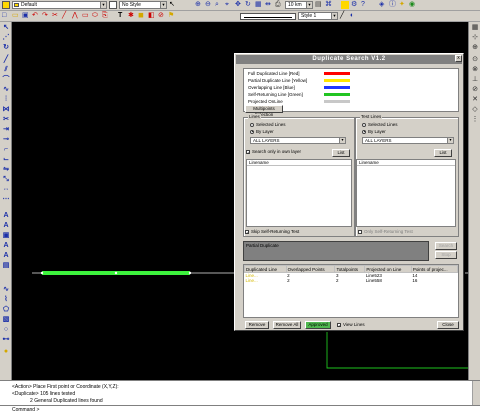  I want to click on scale-select: 10 km ▼, so click(299, 5).